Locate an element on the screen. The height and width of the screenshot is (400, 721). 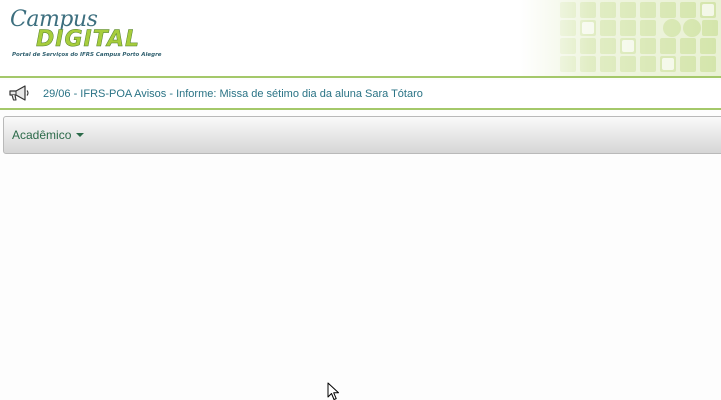
header-mosaic-decoration is located at coordinates (620, 38).